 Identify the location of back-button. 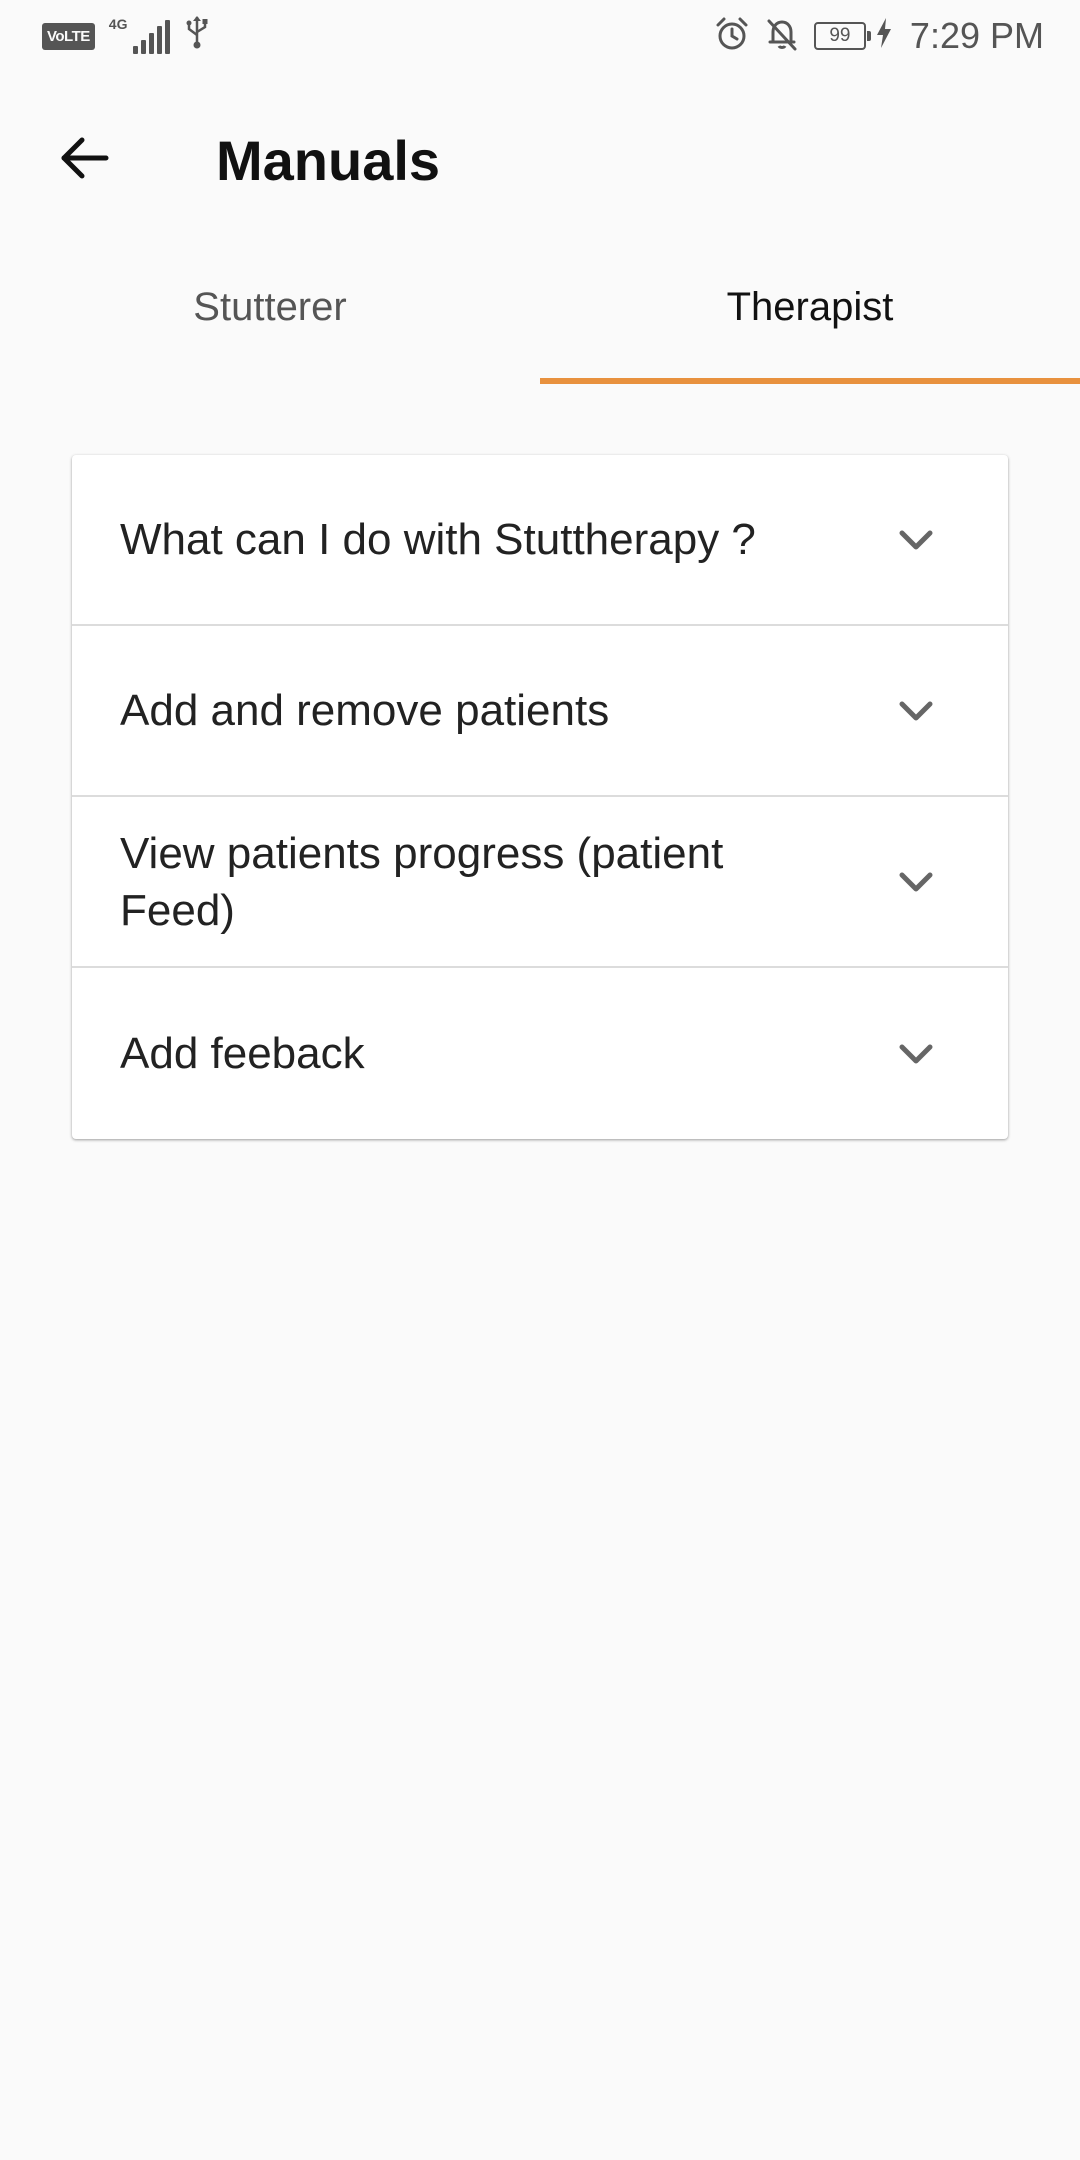
(84, 160).